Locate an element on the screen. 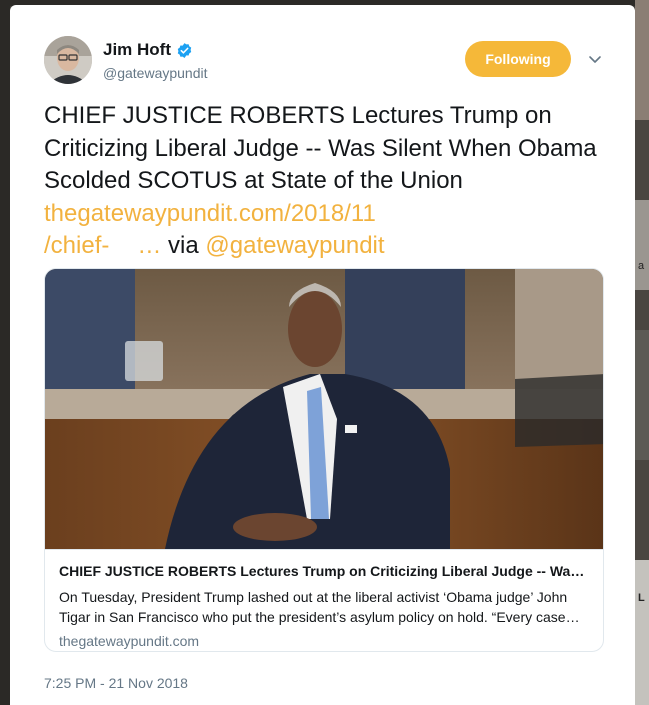  background-glyph: a is located at coordinates (641, 266).